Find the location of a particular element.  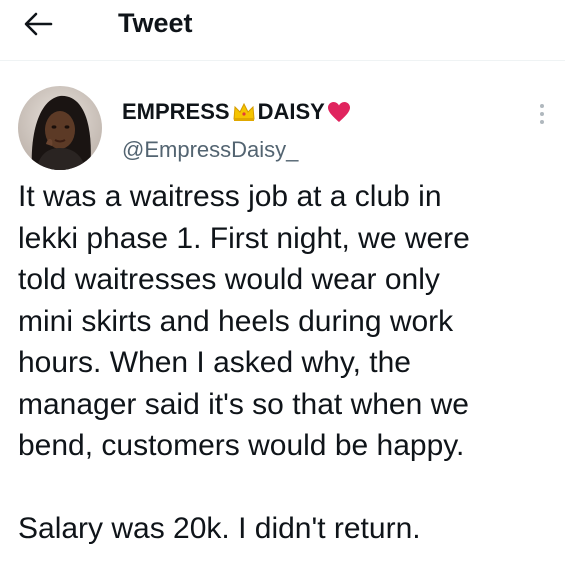

page-title: Tweet is located at coordinates (155, 23).